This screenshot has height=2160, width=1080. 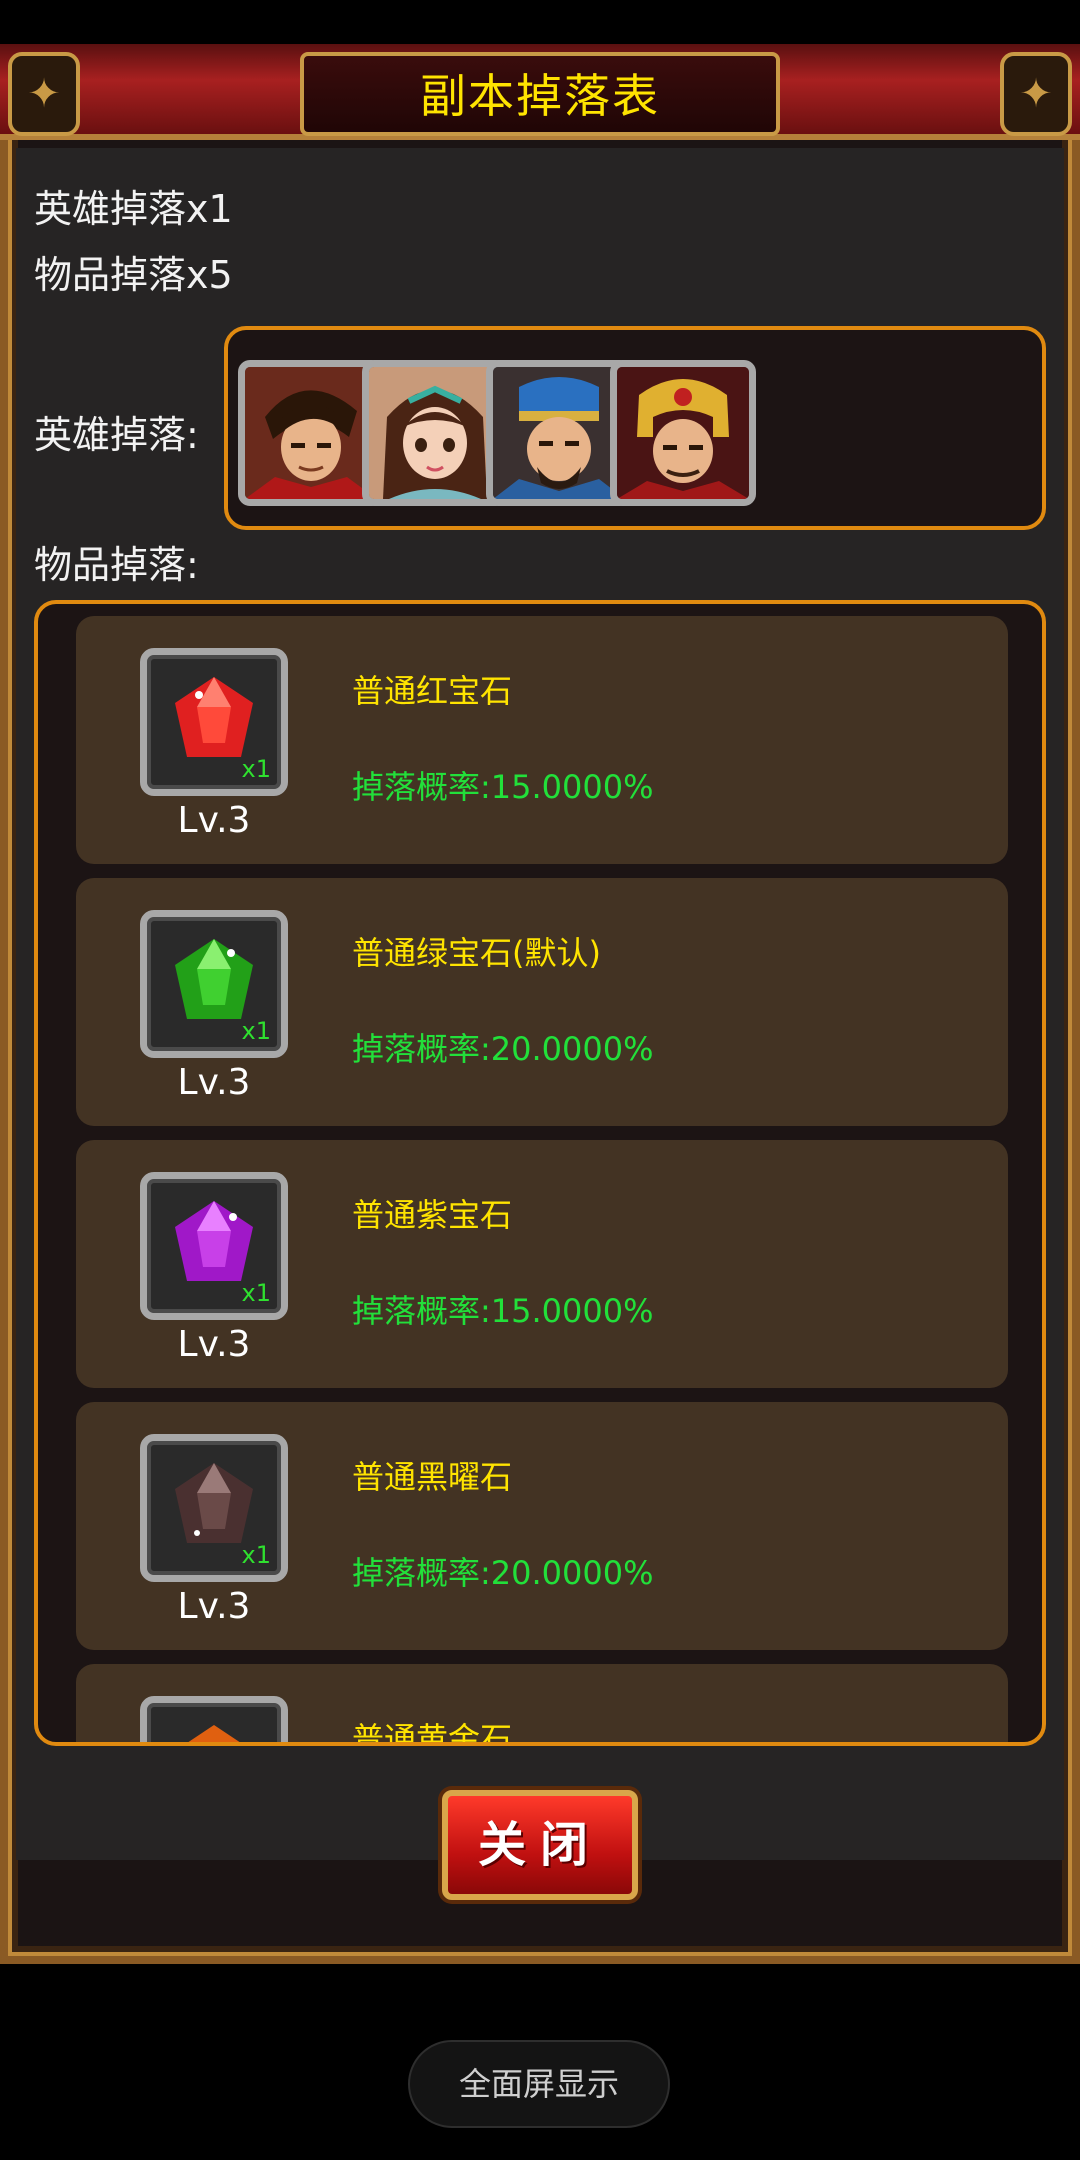 I want to click on list-item: x1 Lv.3 普通绿宝石(默认) 掉落概率:20.0000%, so click(x=542, y=1002).